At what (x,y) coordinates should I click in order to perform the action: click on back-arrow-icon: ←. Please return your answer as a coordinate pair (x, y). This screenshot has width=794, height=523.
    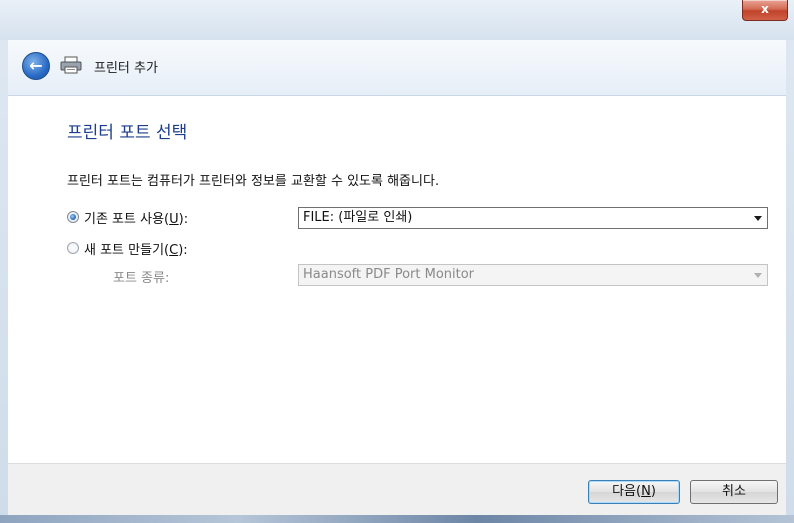
    Looking at the image, I should click on (36, 65).